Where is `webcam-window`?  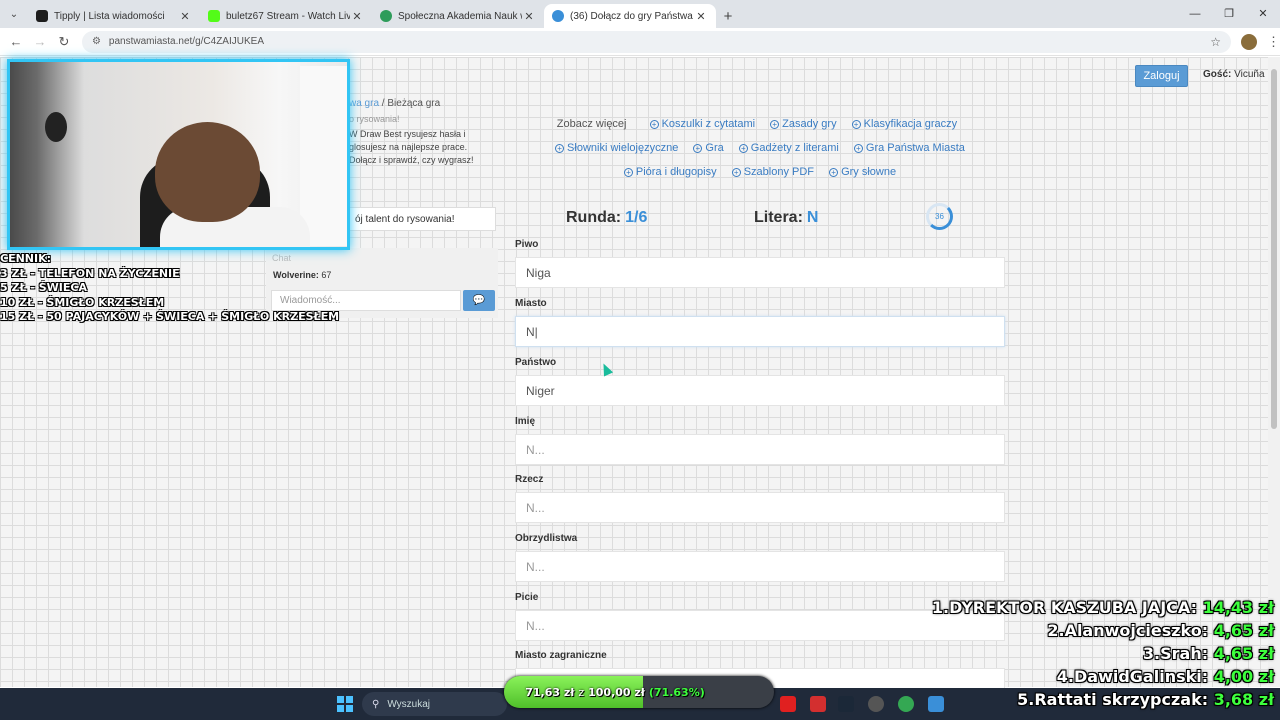 webcam-window is located at coordinates (323, 156).